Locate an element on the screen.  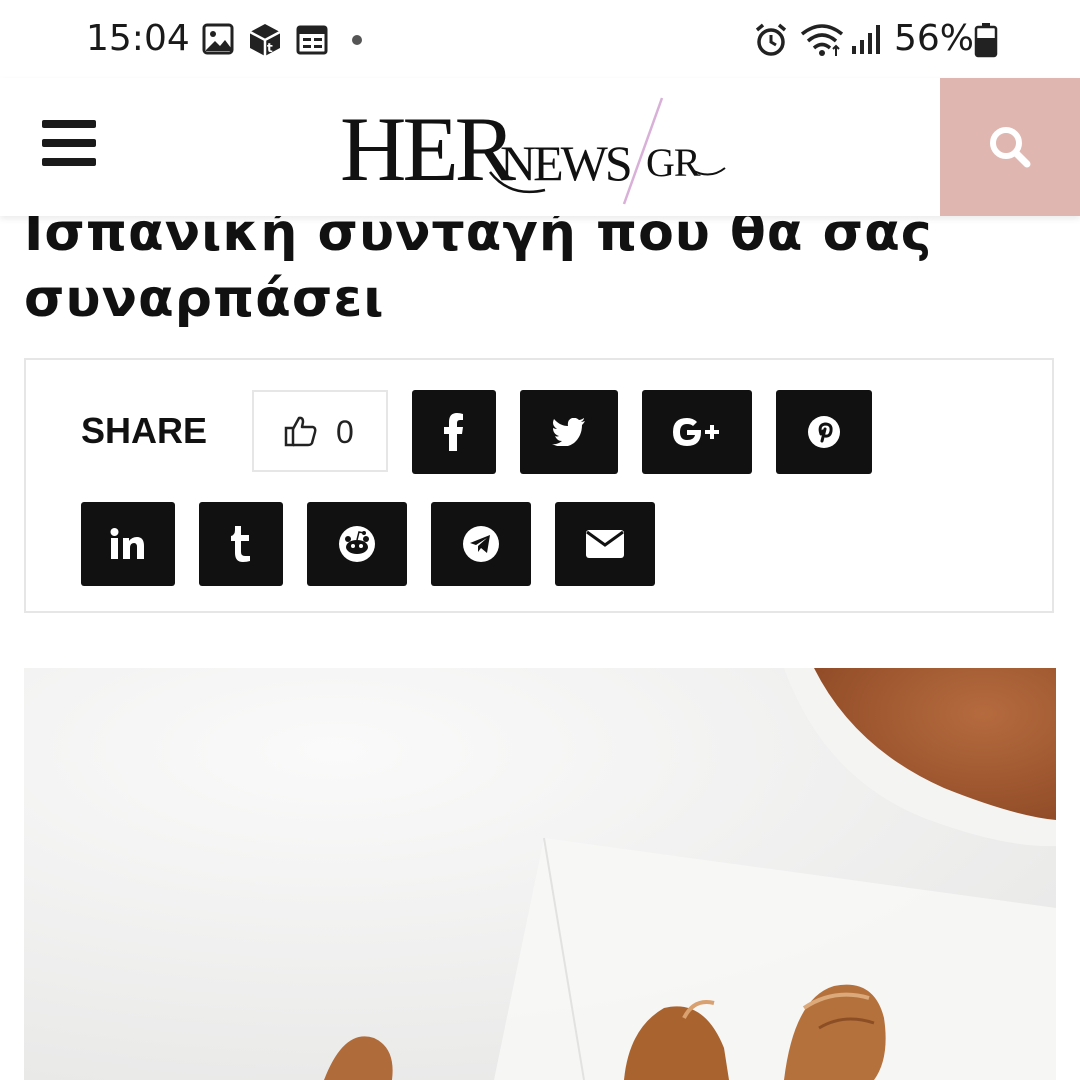
email-share-button is located at coordinates (605, 544).